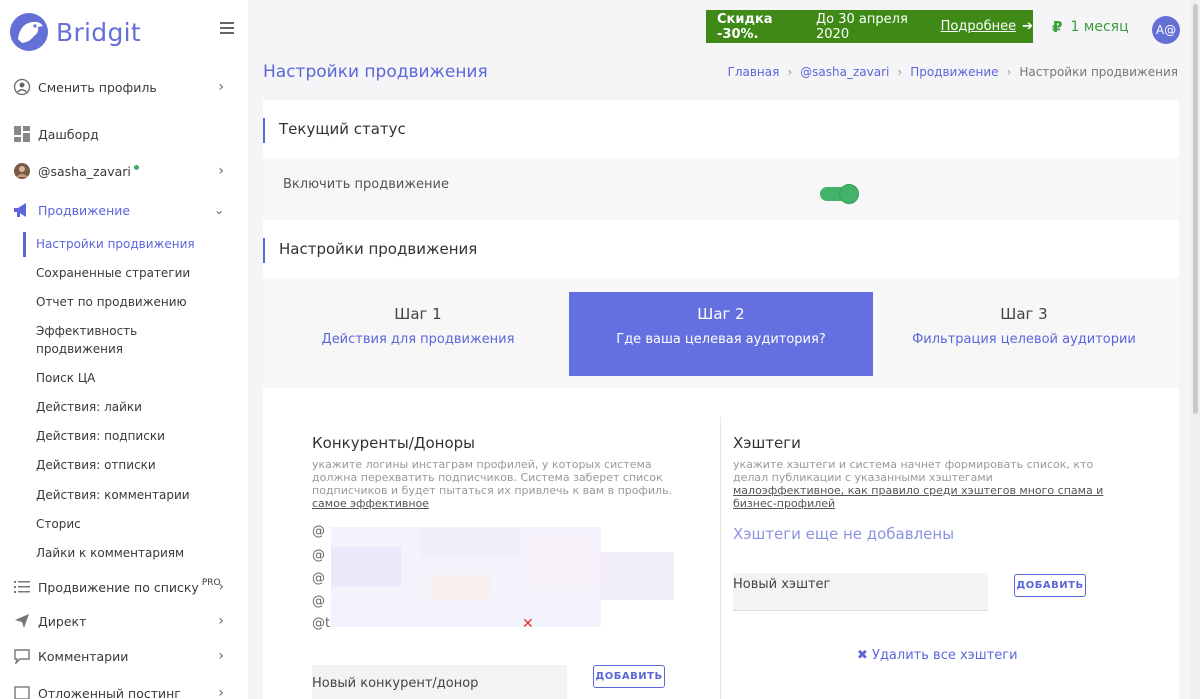  What do you see at coordinates (978, 26) in the screenshot?
I see `promo-link: Подробнее` at bounding box center [978, 26].